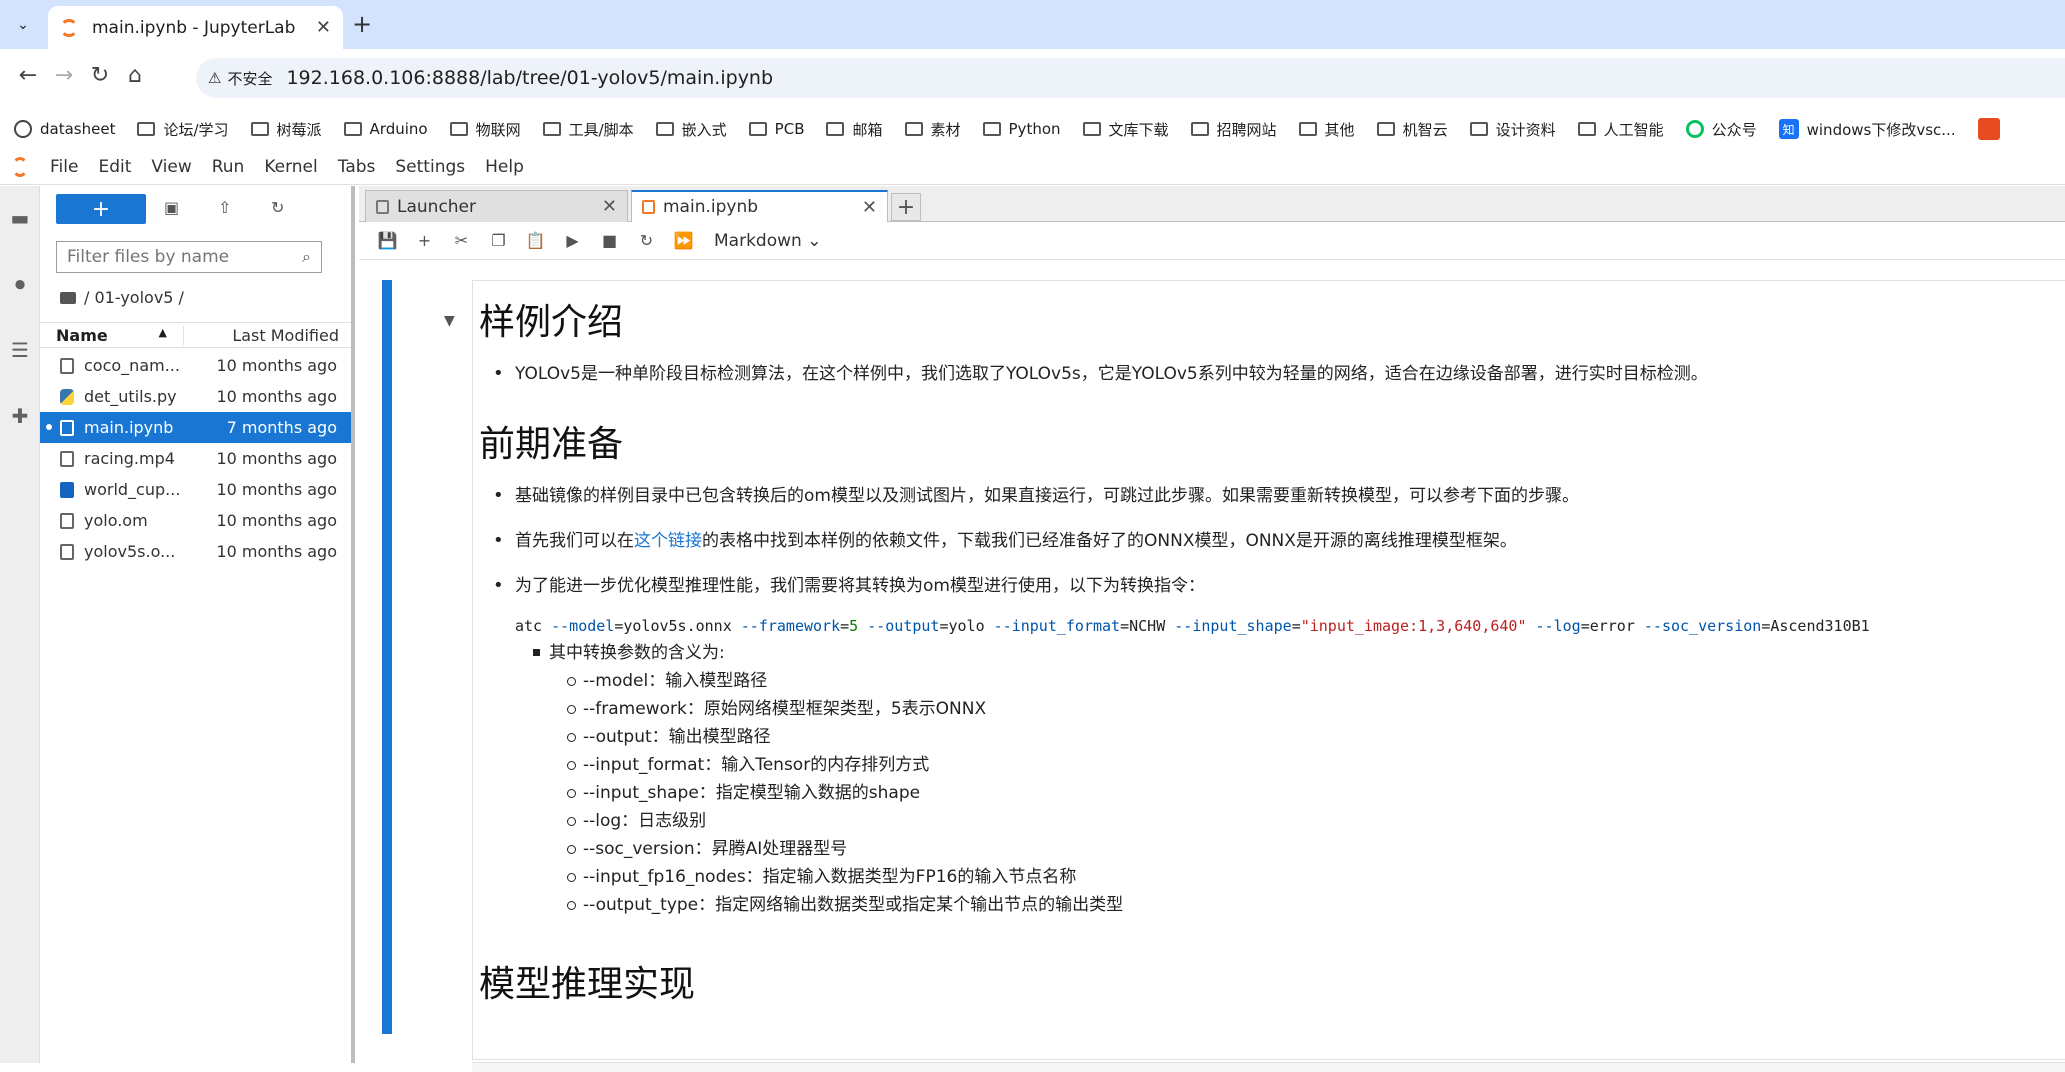 Image resolution: width=2065 pixels, height=1072 pixels. Describe the element at coordinates (1021, 129) in the screenshot. I see `bookmark-folder: Python` at that location.